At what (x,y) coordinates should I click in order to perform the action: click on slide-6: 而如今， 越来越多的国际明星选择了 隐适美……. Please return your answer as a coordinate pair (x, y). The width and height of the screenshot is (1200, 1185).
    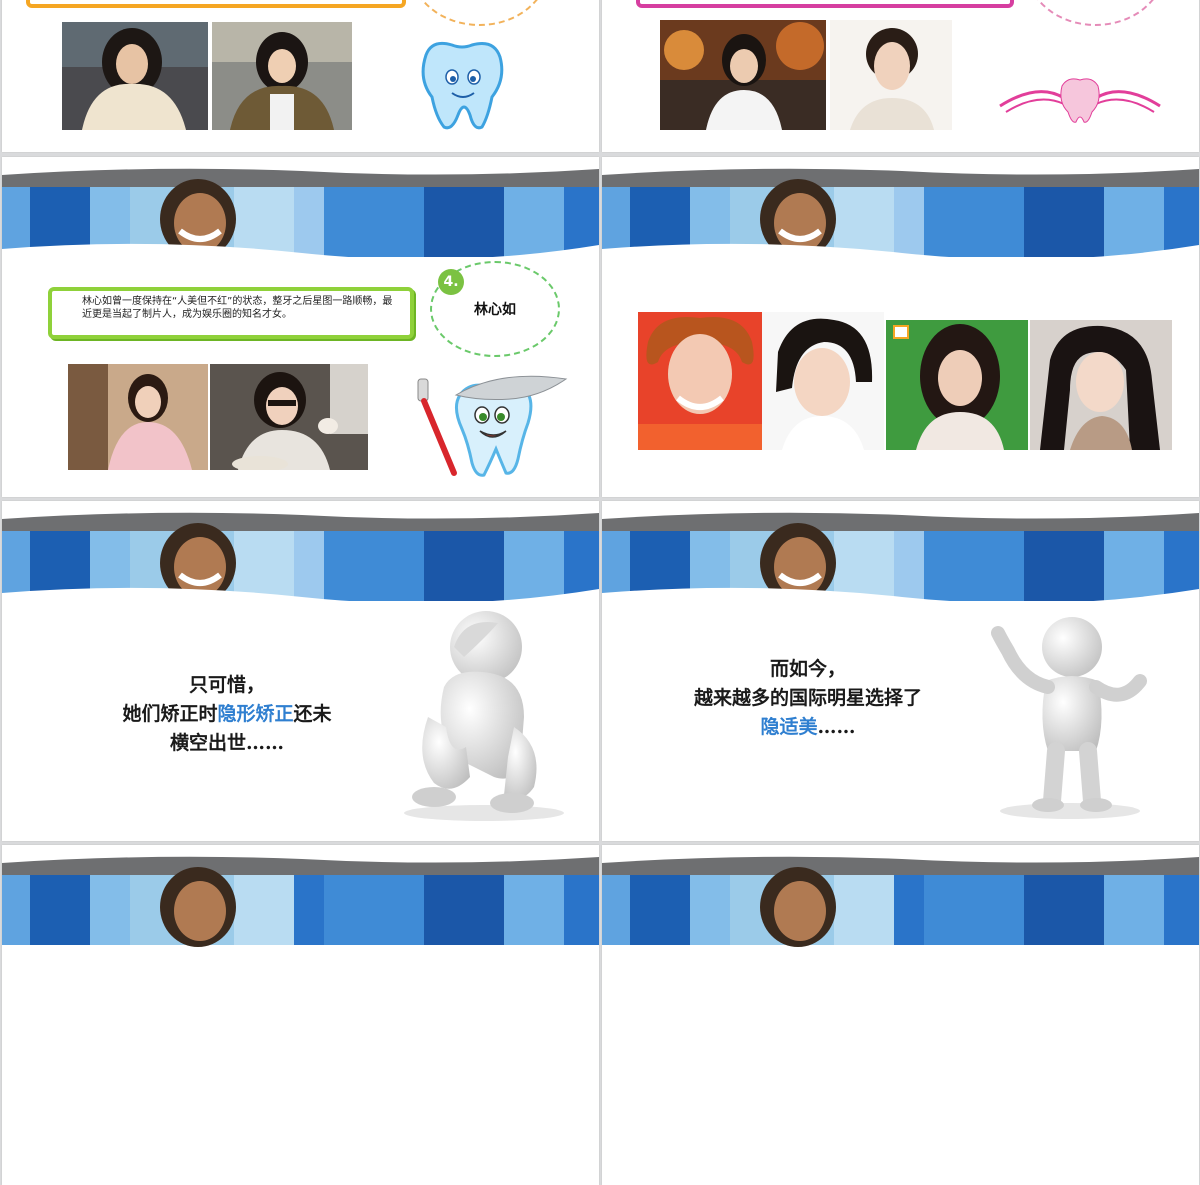
    Looking at the image, I should click on (900, 671).